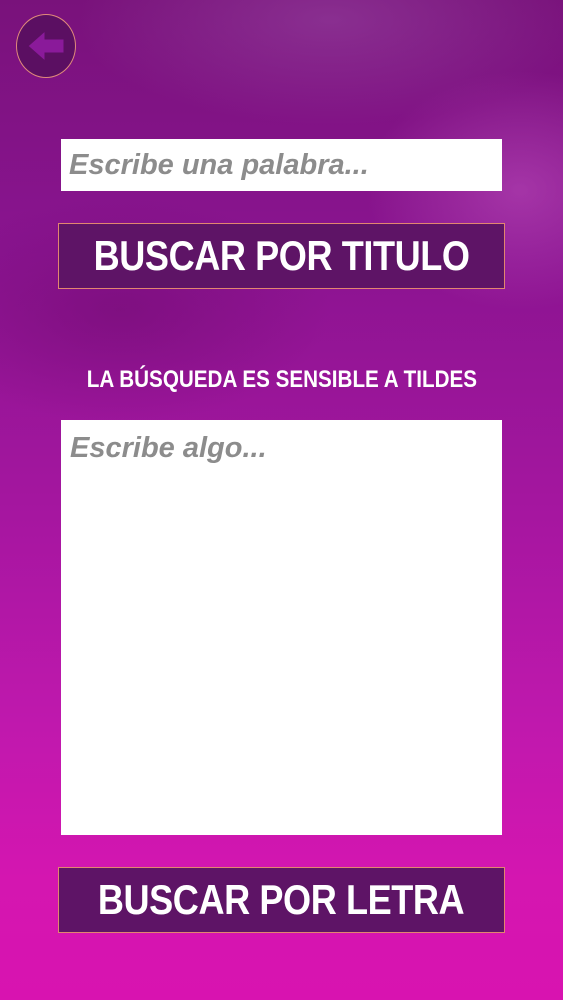 This screenshot has height=1000, width=563. I want to click on search-by-lyrics-button: BUSCAR POR LETRA, so click(281, 900).